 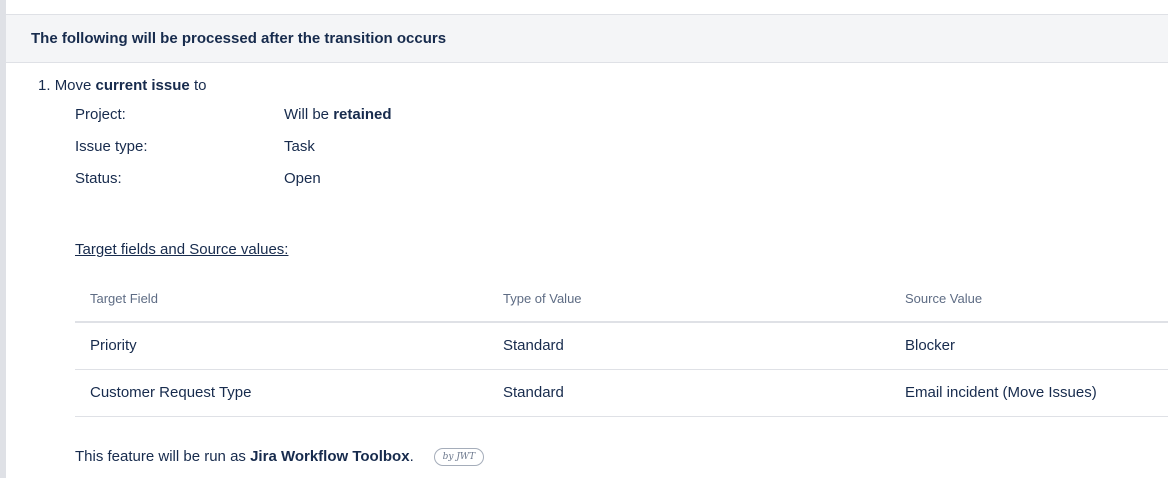 What do you see at coordinates (542, 298) in the screenshot?
I see `column-header-type-of-value: Type of Value` at bounding box center [542, 298].